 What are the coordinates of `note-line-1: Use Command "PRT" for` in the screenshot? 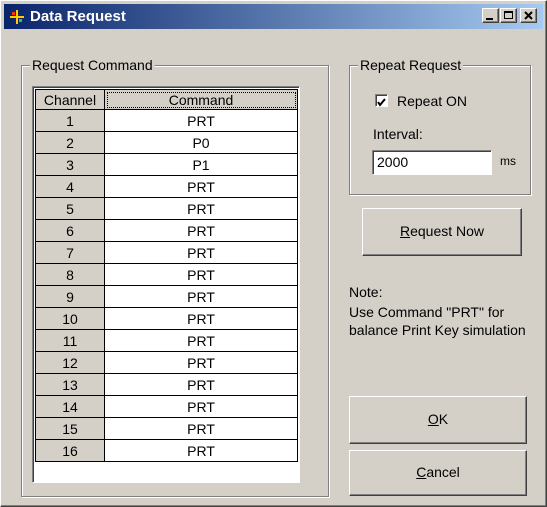 It's located at (427, 312).